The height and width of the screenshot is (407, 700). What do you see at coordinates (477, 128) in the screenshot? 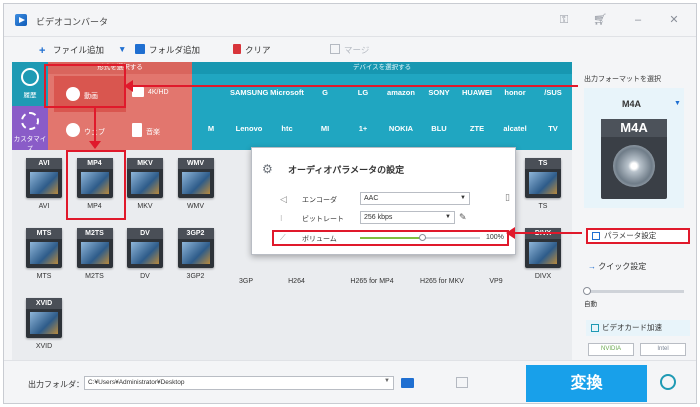
I see `device-brand-zte-button: ZTE` at bounding box center [477, 128].